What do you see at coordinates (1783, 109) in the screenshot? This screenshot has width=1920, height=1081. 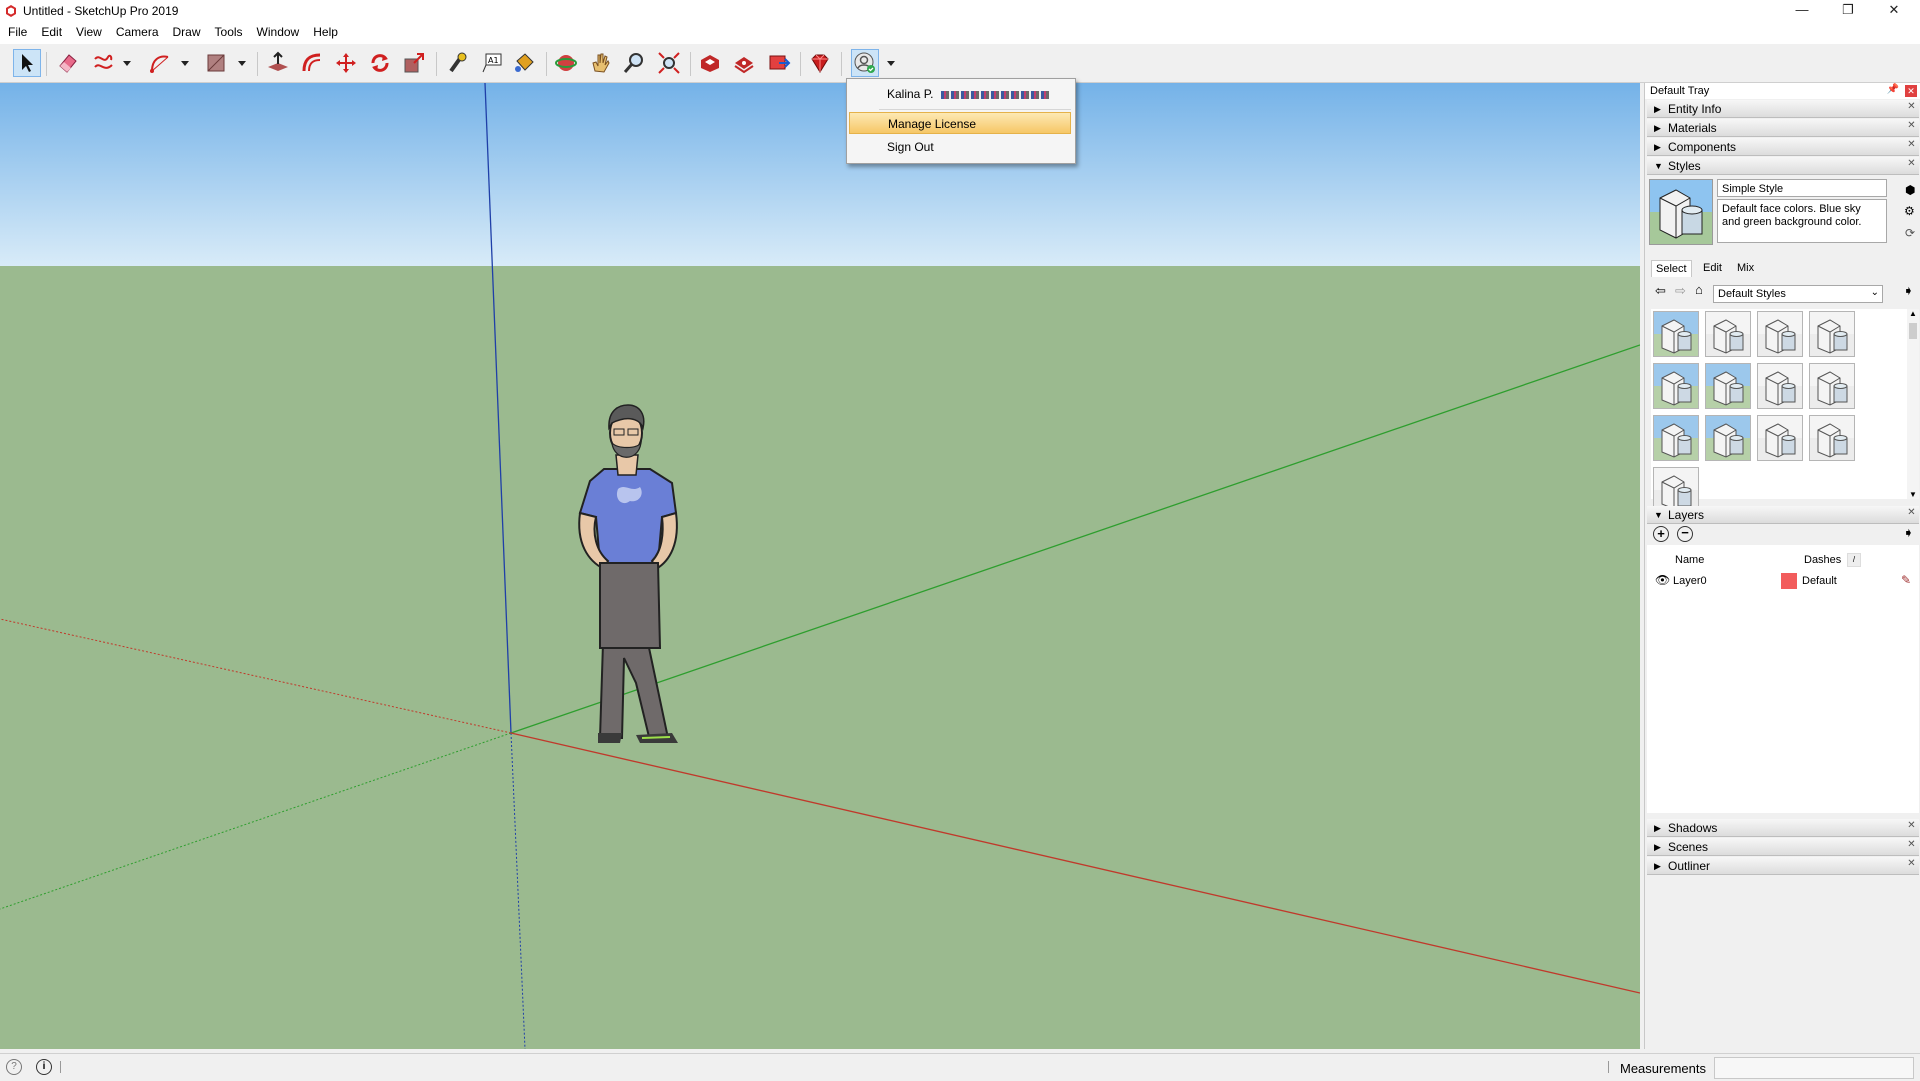 I see `panel-entity-info: ▶ Entity Info ✕` at bounding box center [1783, 109].